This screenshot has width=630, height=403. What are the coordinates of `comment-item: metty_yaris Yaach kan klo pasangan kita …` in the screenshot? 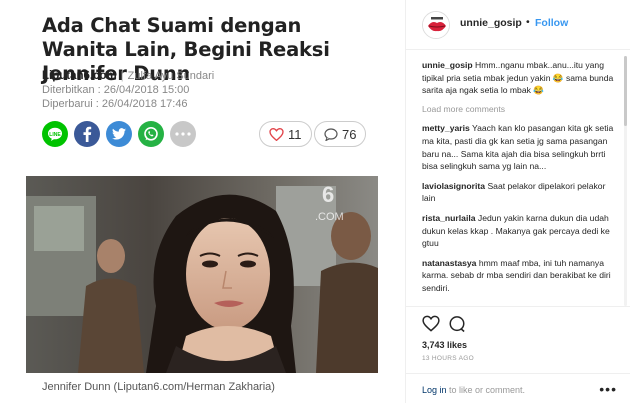 It's located at (519, 147).